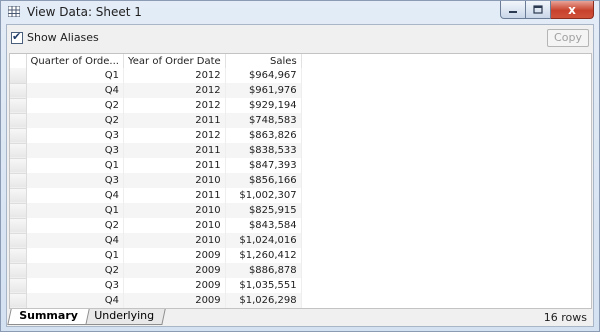 The height and width of the screenshot is (332, 600). I want to click on sales-cell: $825,915, so click(263, 210).